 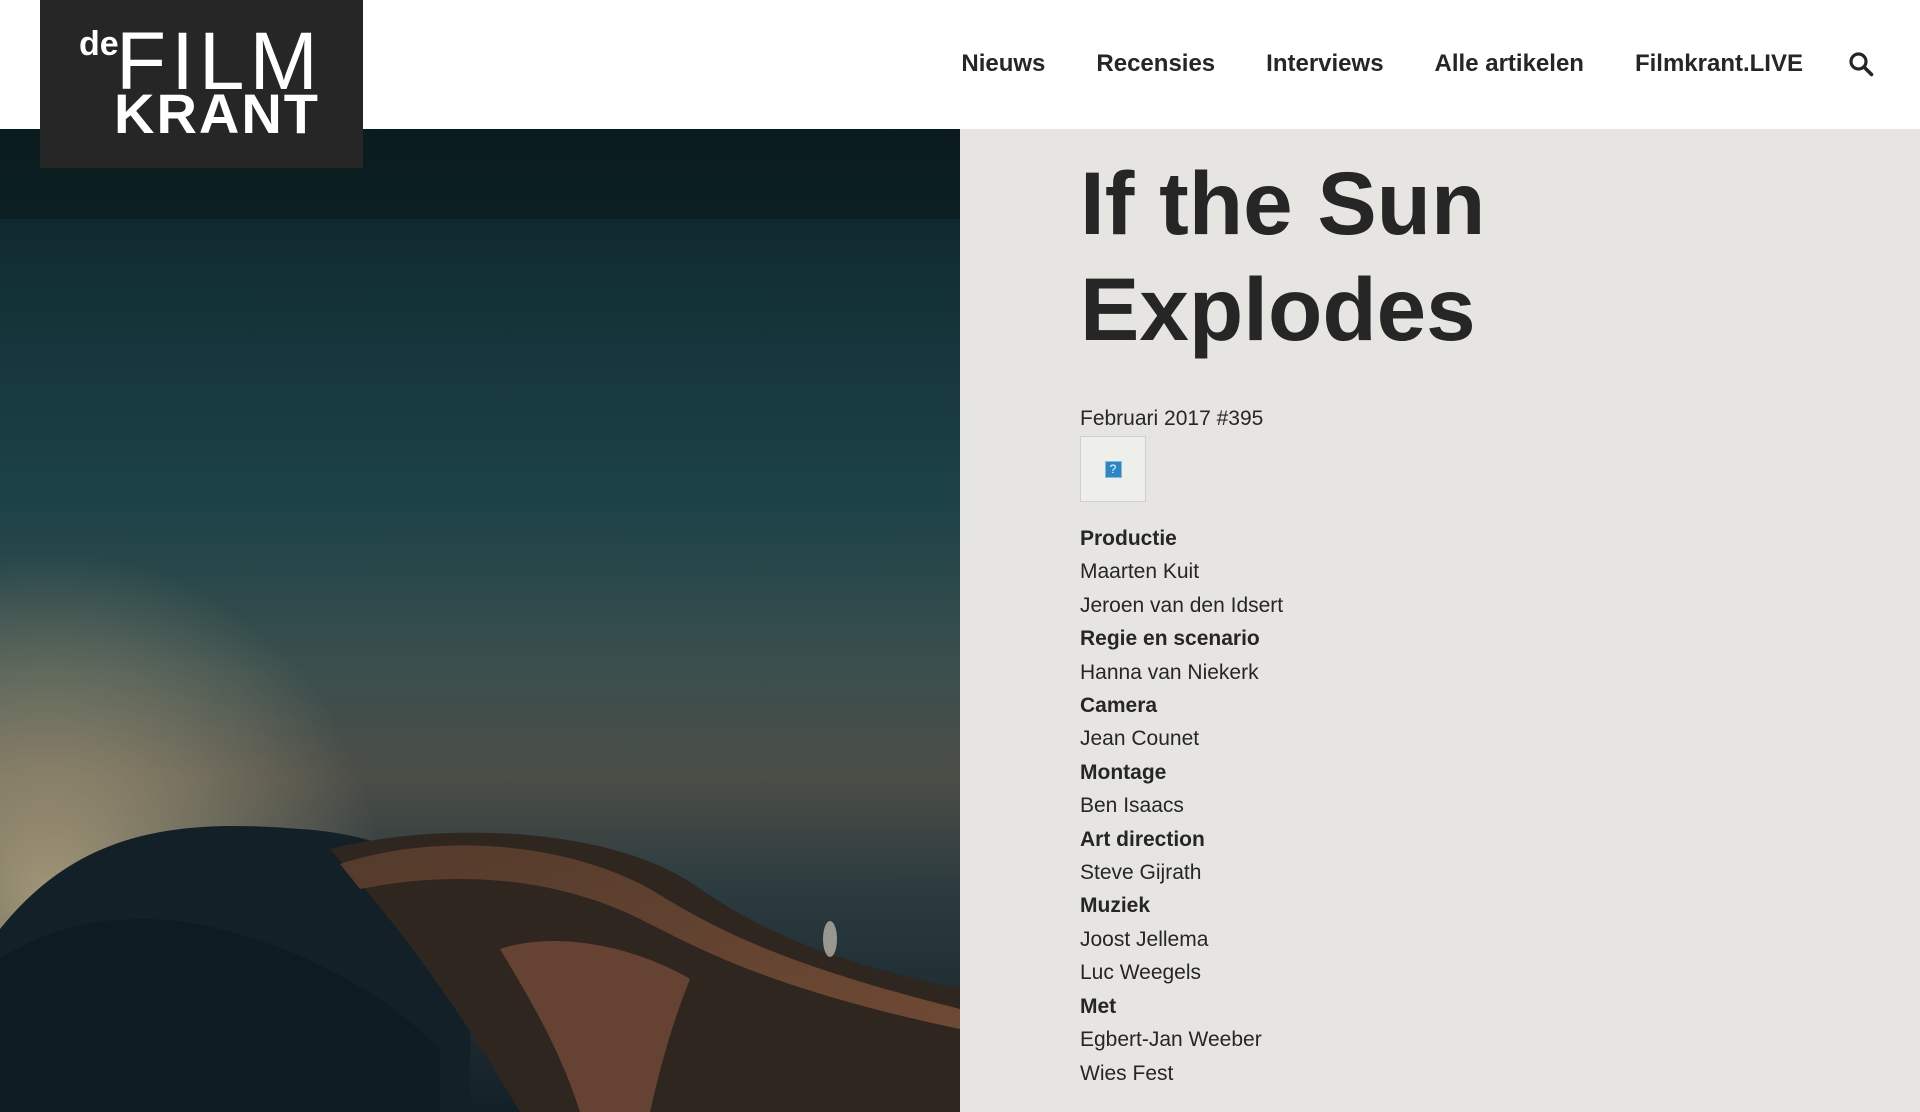 I want to click on credit-label: Art direction, so click(x=1142, y=839).